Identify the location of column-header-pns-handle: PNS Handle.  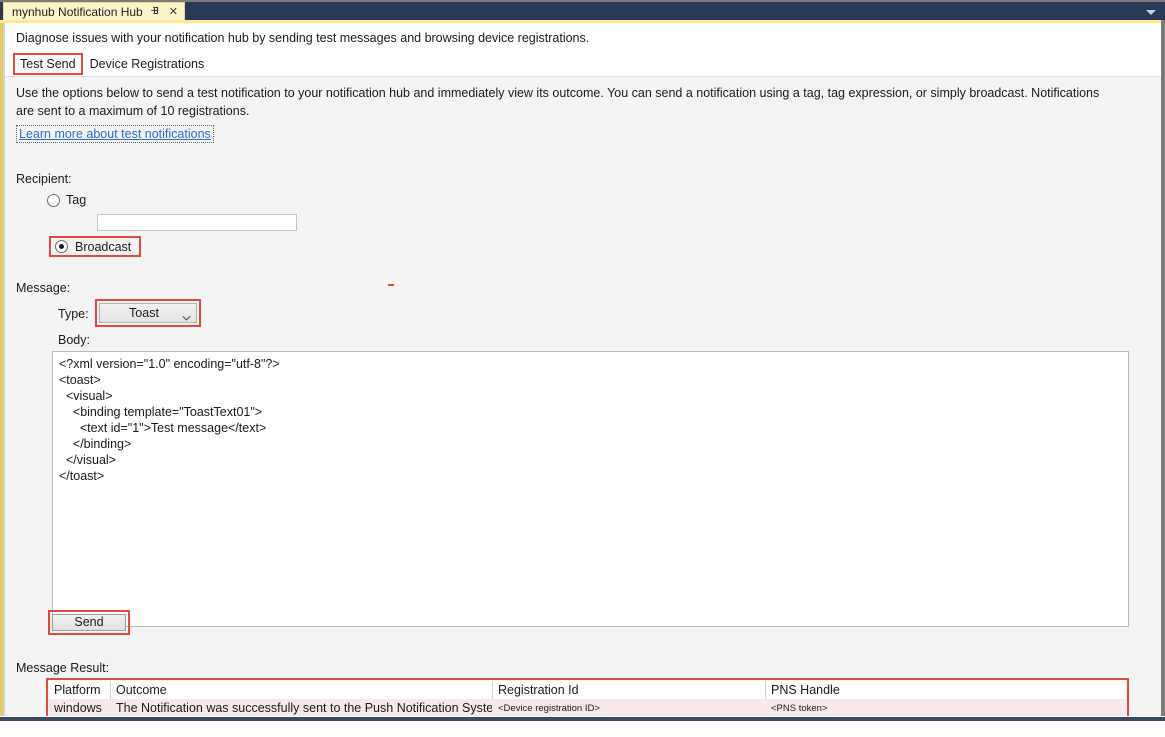
(805, 690).